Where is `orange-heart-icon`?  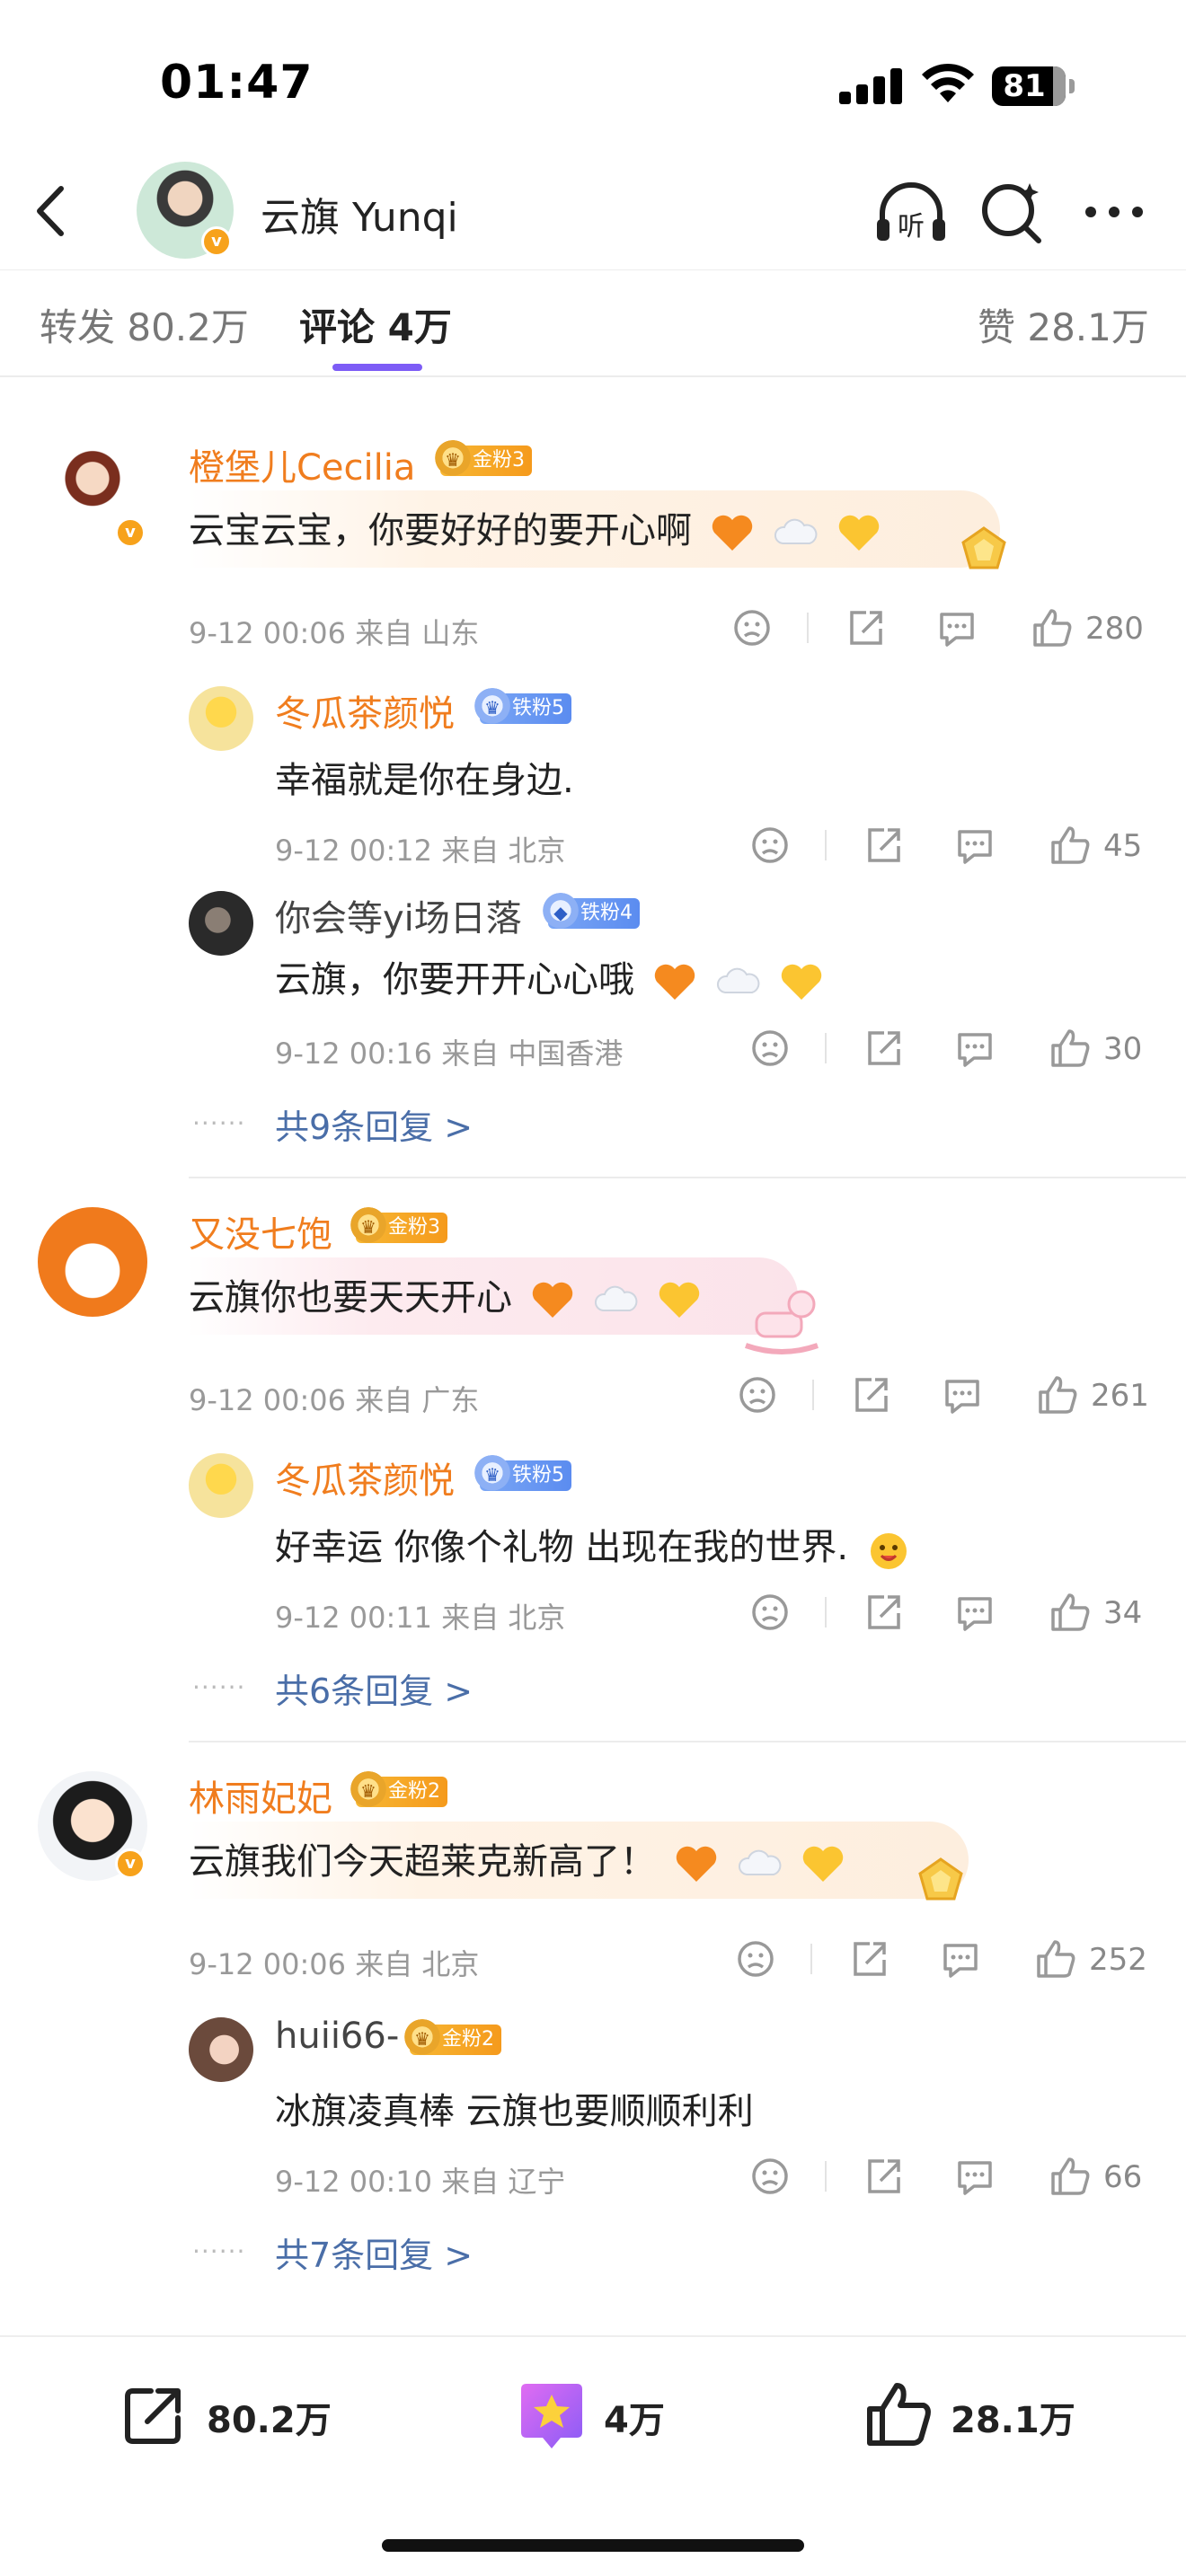 orange-heart-icon is located at coordinates (674, 982).